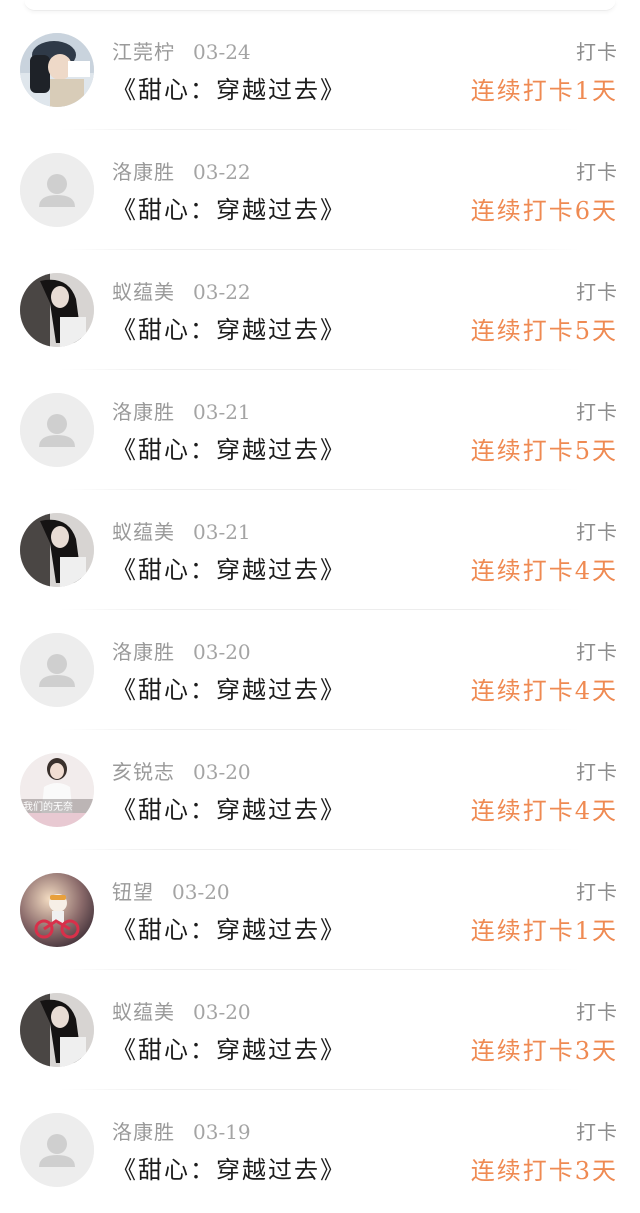 The width and height of the screenshot is (640, 1213). What do you see at coordinates (143, 772) in the screenshot?
I see `user-name: 亥锐志` at bounding box center [143, 772].